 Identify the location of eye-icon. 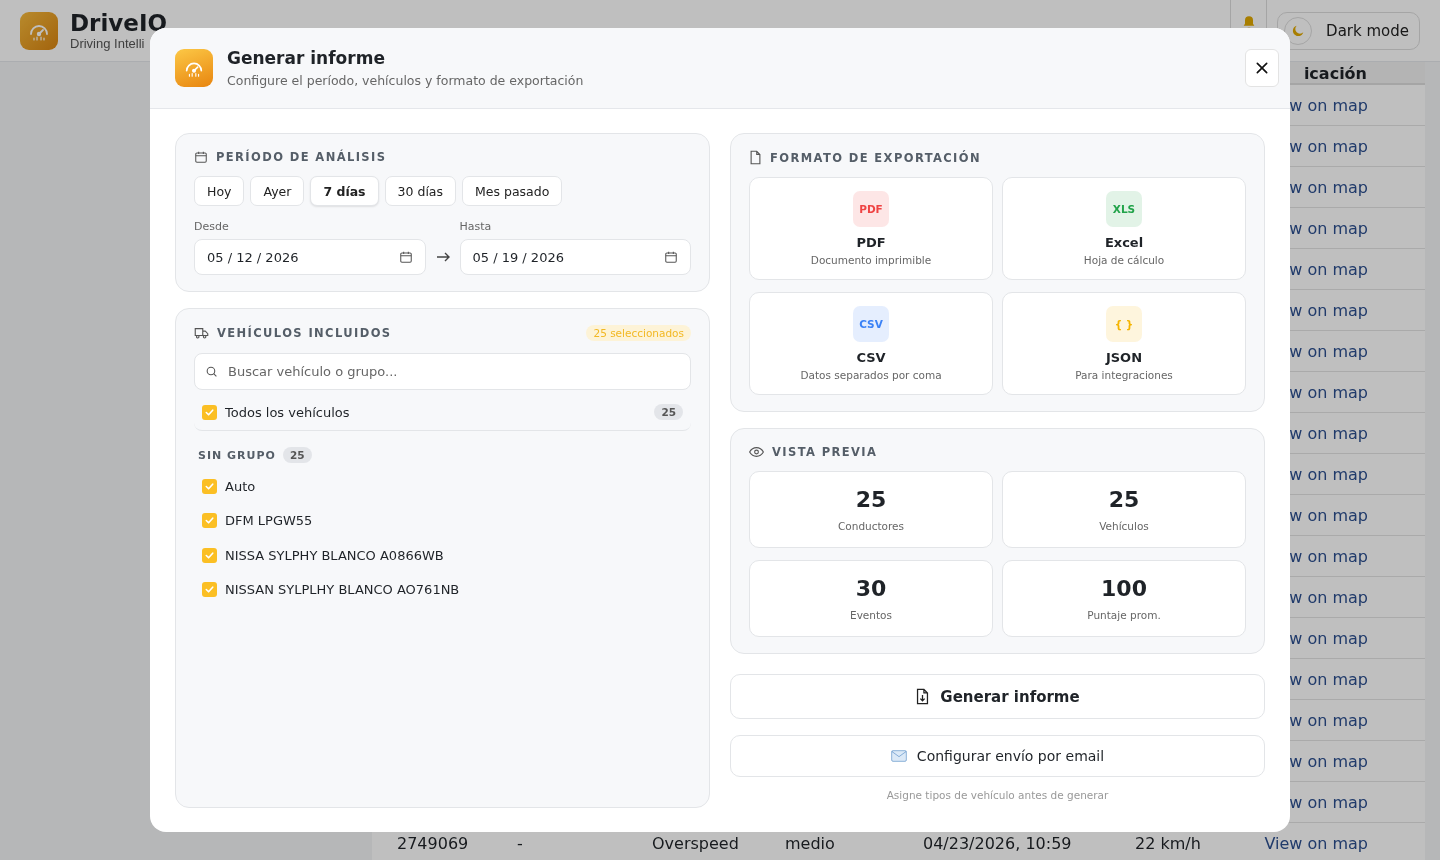
(756, 452).